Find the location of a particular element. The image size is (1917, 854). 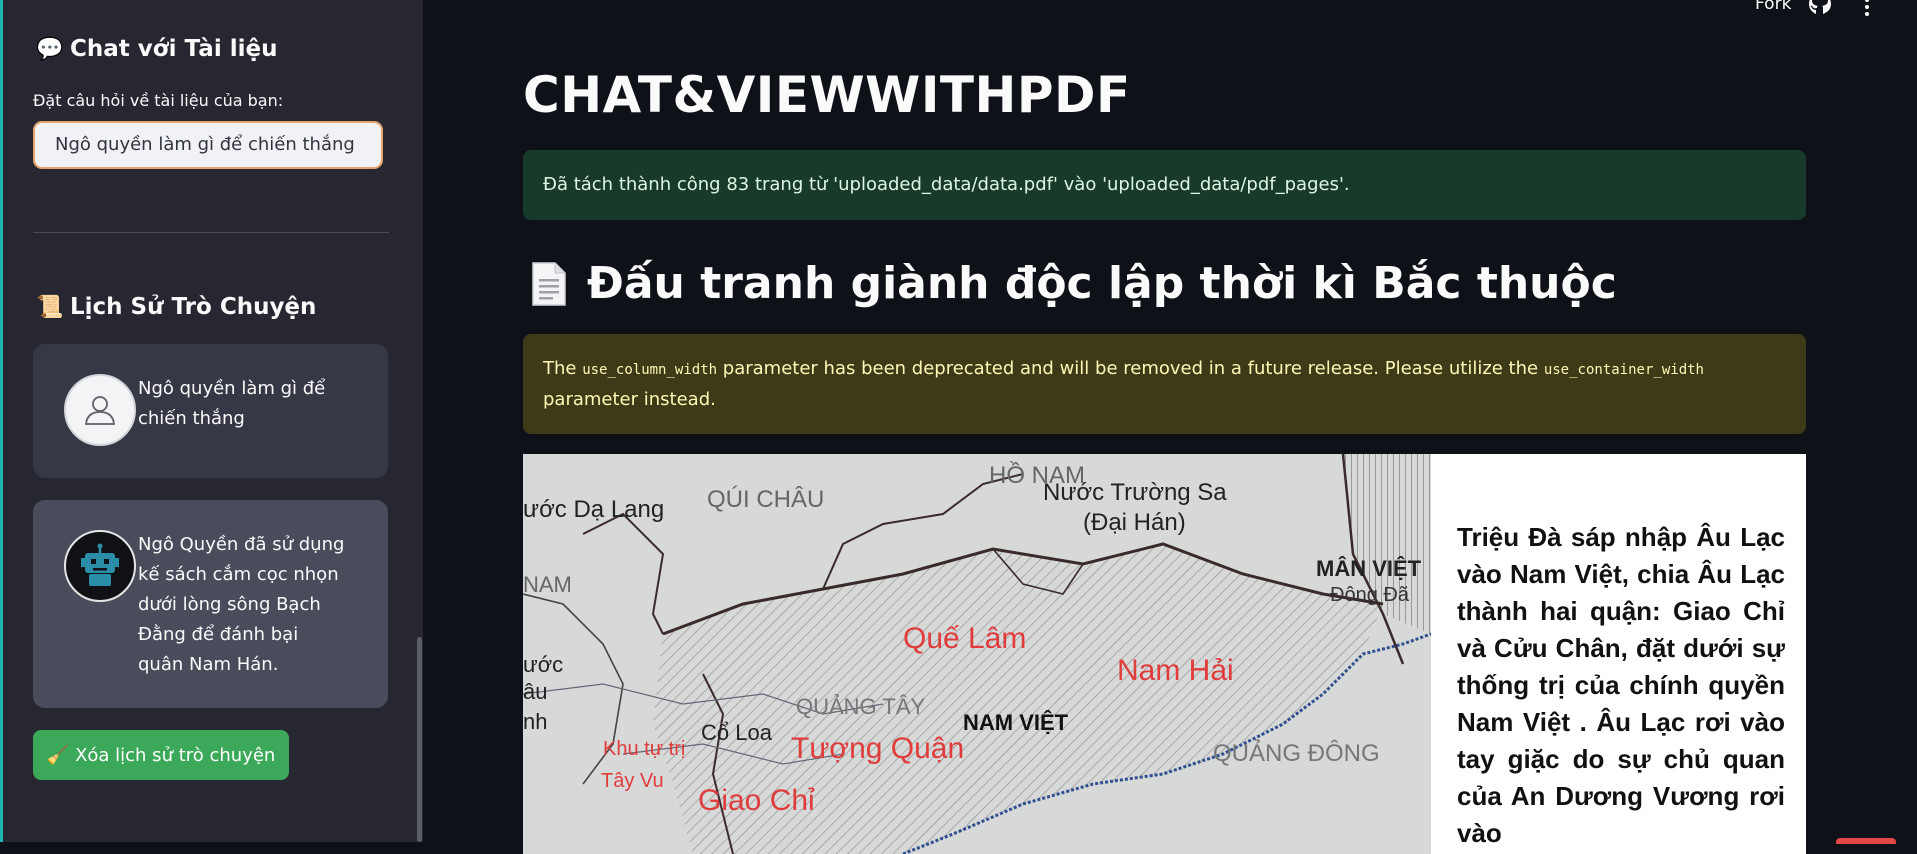

chat-message-text: Ngô quyền làm gì để chiến thắng is located at coordinates (232, 403).